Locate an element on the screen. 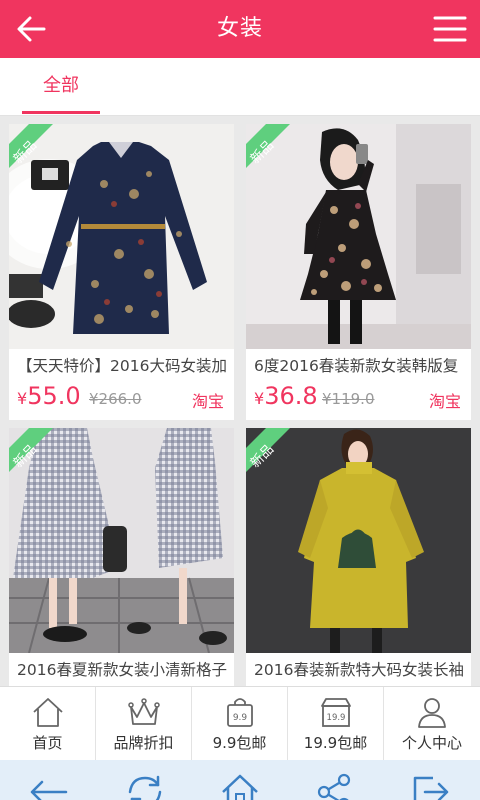 The width and height of the screenshot is (480, 800). menu-button is located at coordinates (450, 29).